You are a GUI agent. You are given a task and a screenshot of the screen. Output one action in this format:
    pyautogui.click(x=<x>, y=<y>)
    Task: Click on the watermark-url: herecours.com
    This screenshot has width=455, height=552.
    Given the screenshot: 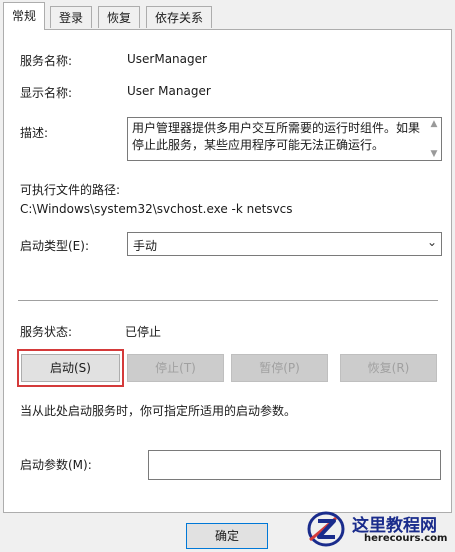 What is the action you would take?
    pyautogui.click(x=406, y=538)
    